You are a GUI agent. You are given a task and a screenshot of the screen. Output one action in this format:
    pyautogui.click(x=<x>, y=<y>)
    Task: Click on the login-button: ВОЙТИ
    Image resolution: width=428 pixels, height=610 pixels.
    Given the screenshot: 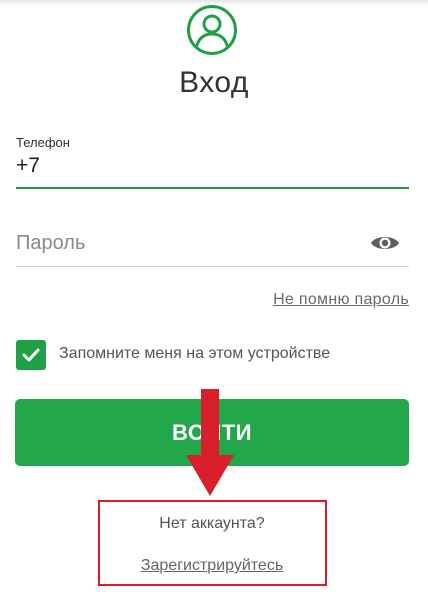 What is the action you would take?
    pyautogui.click(x=212, y=432)
    